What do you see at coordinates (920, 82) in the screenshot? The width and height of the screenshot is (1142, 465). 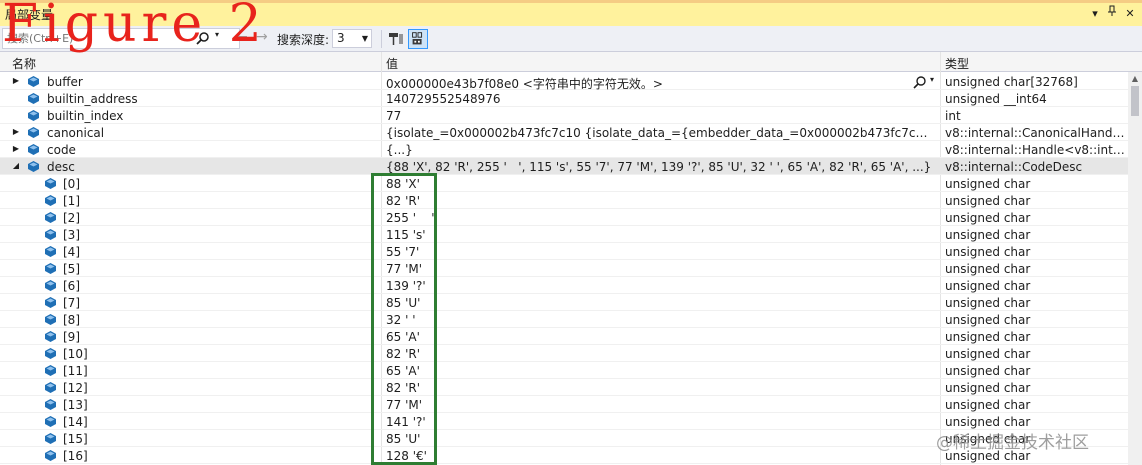 I see `magnifier-view-icon` at bounding box center [920, 82].